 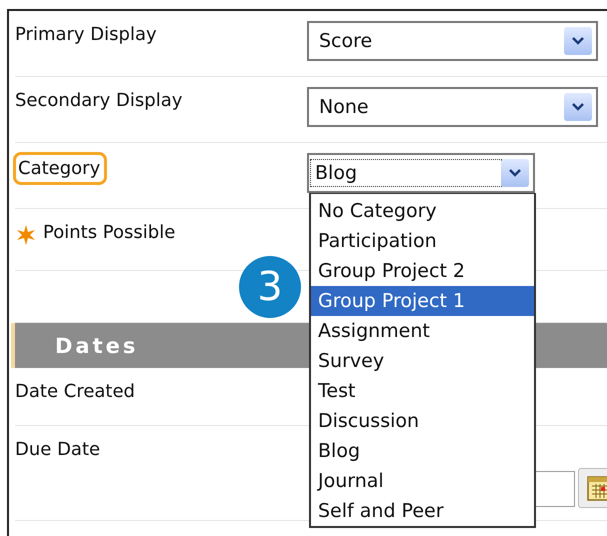 What do you see at coordinates (452, 107) in the screenshot?
I see `select-field: None` at bounding box center [452, 107].